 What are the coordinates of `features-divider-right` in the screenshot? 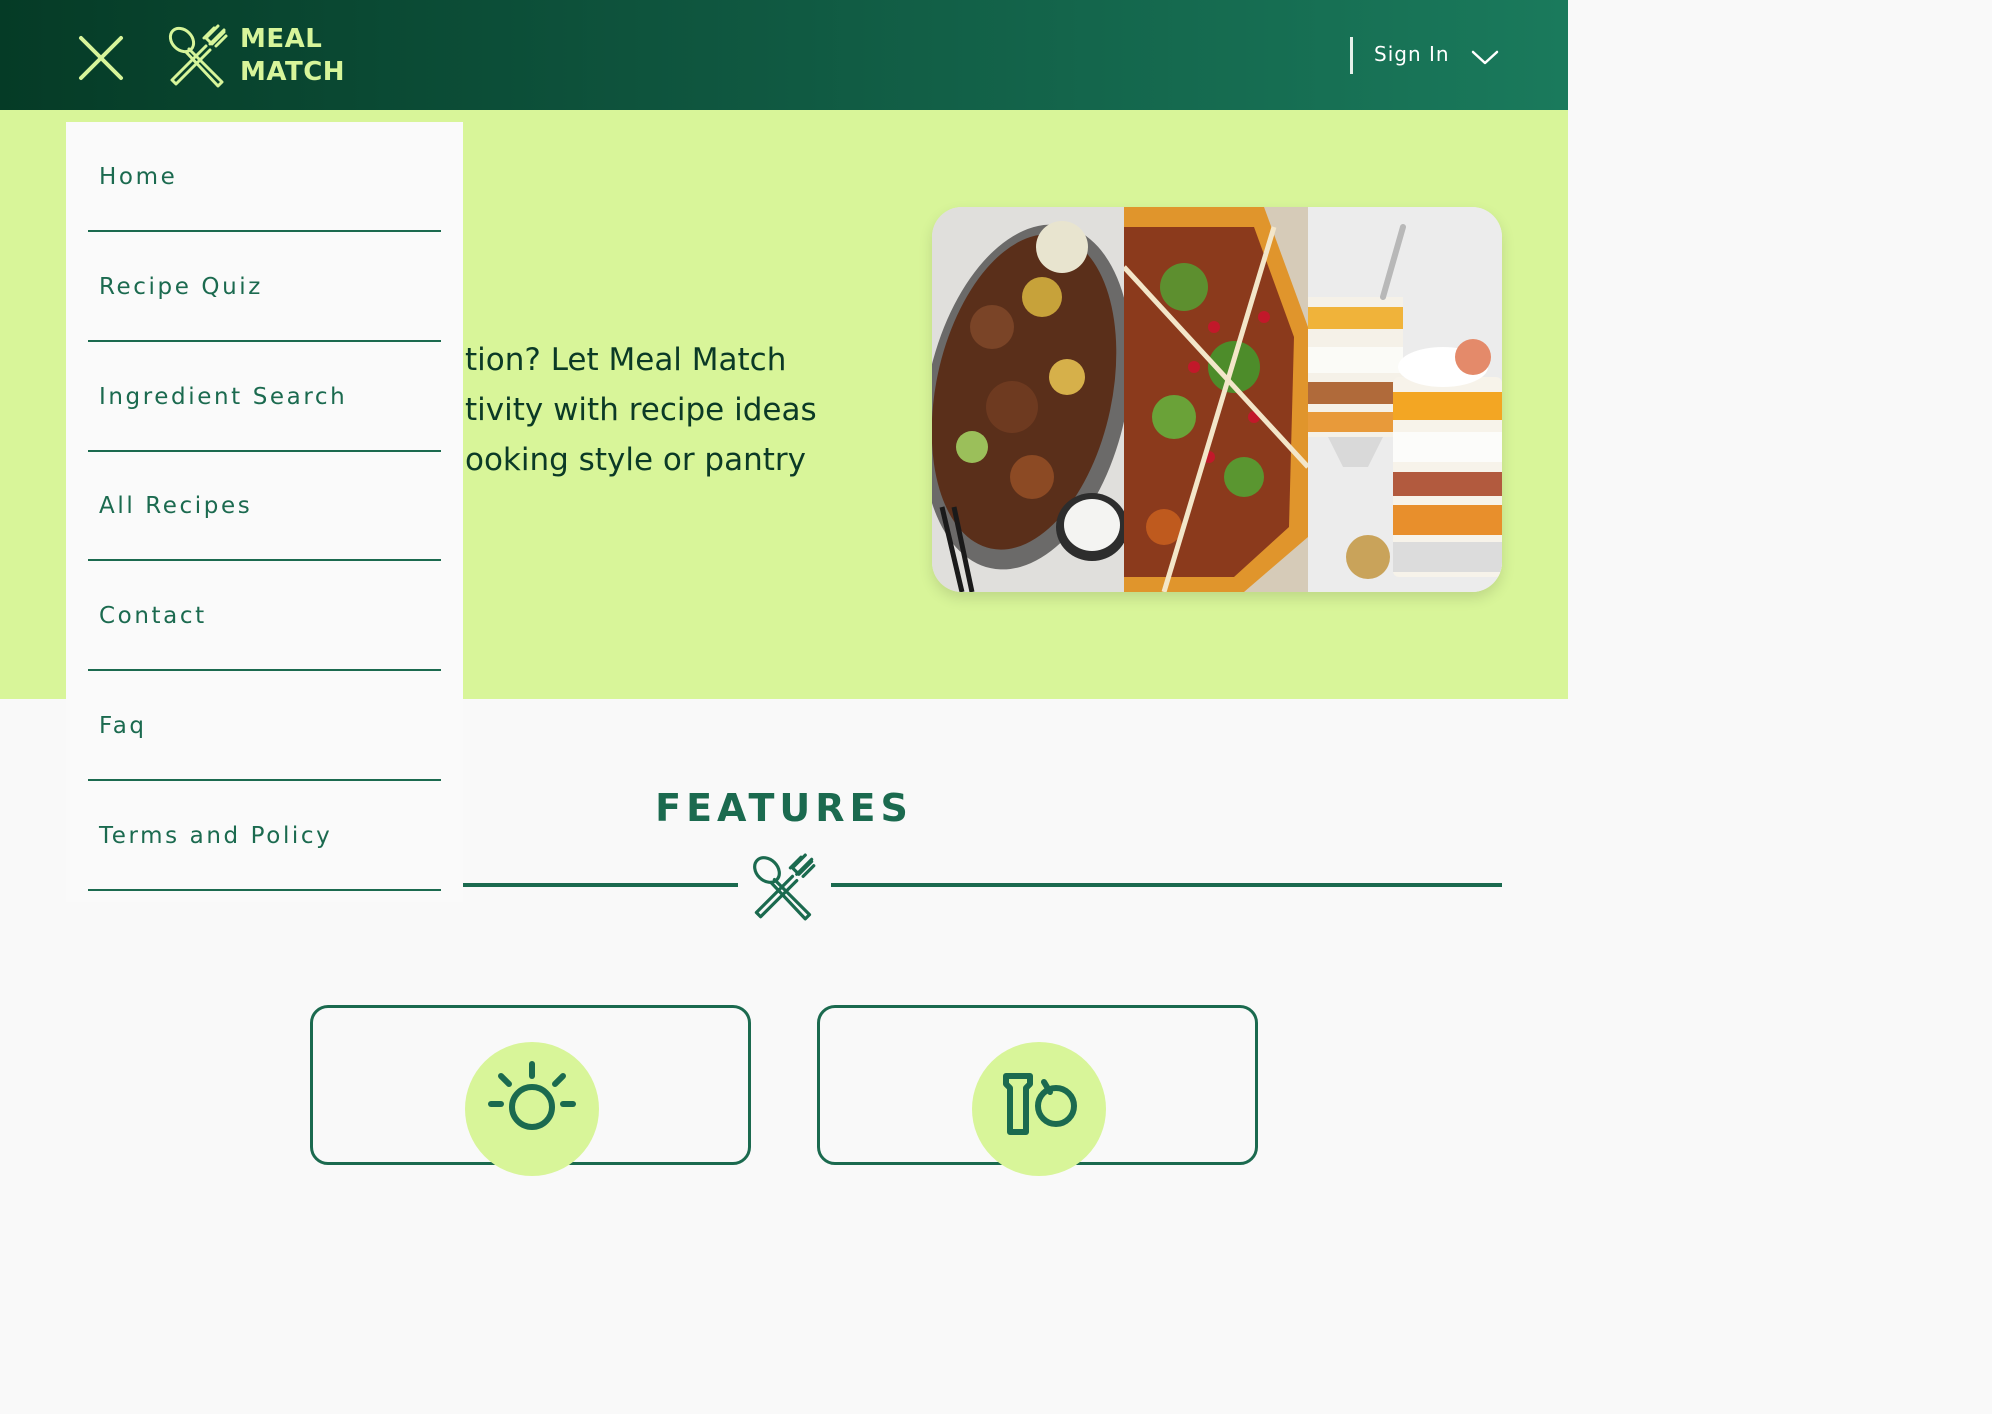 It's located at (1166, 885).